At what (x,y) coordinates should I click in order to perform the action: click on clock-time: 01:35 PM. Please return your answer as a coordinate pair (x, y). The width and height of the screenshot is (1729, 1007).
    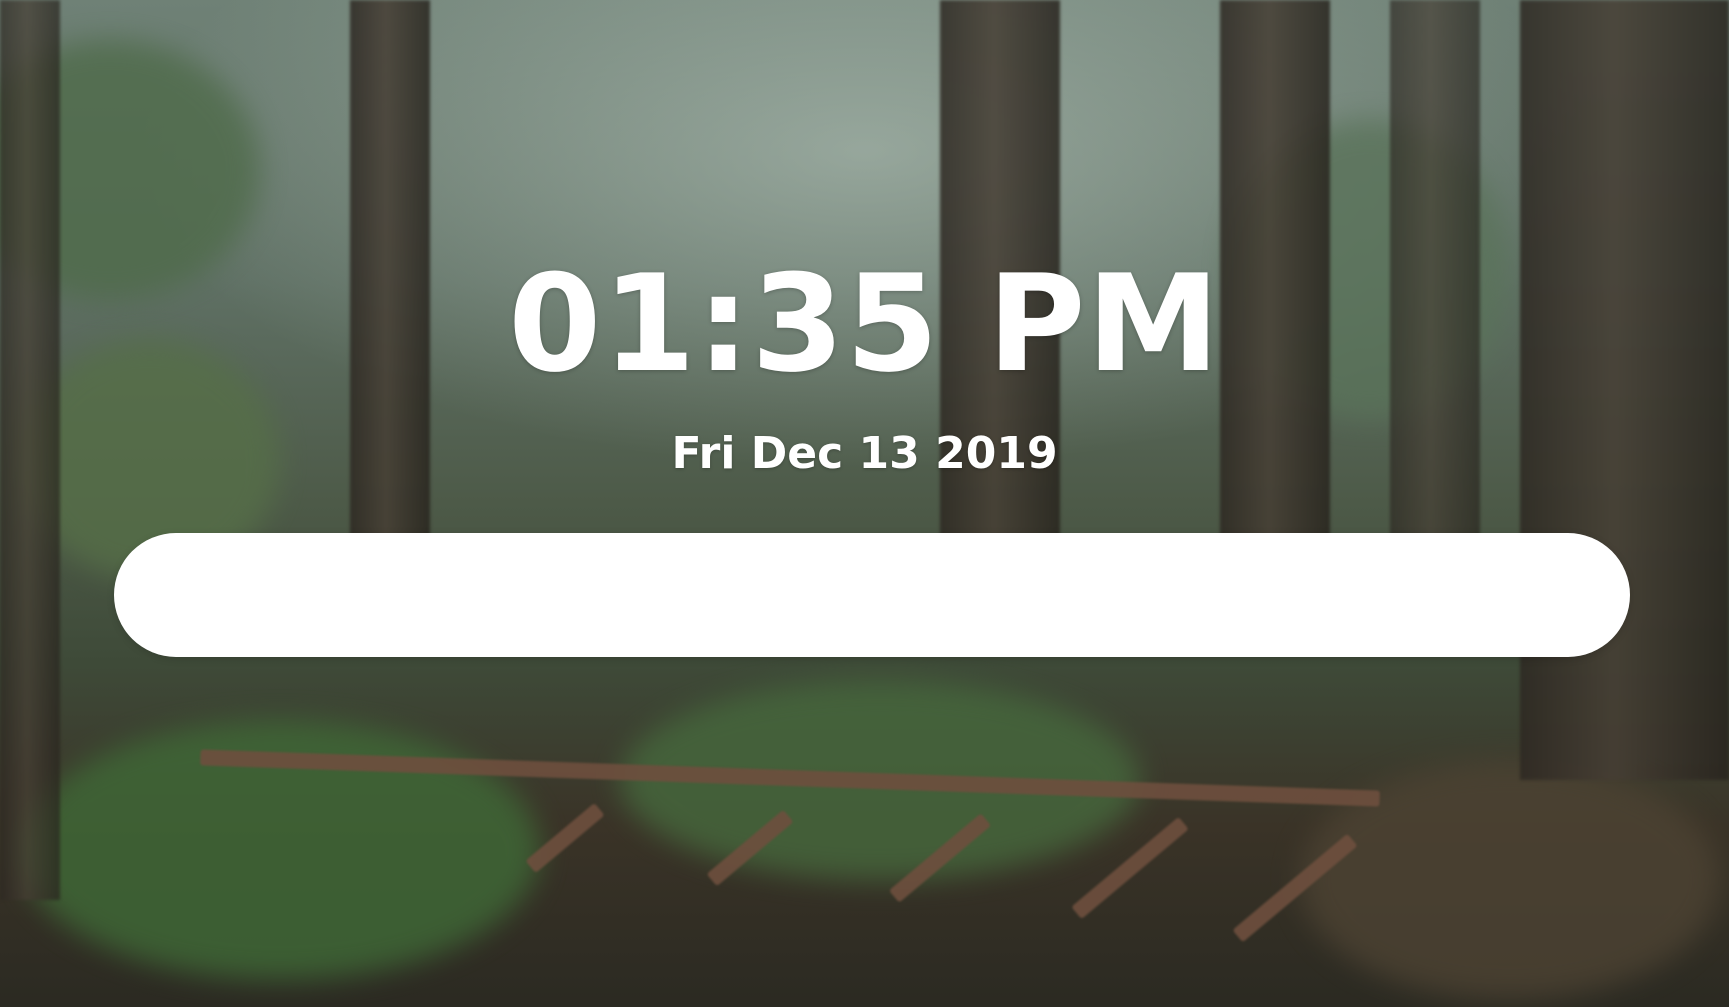
    Looking at the image, I should click on (864, 324).